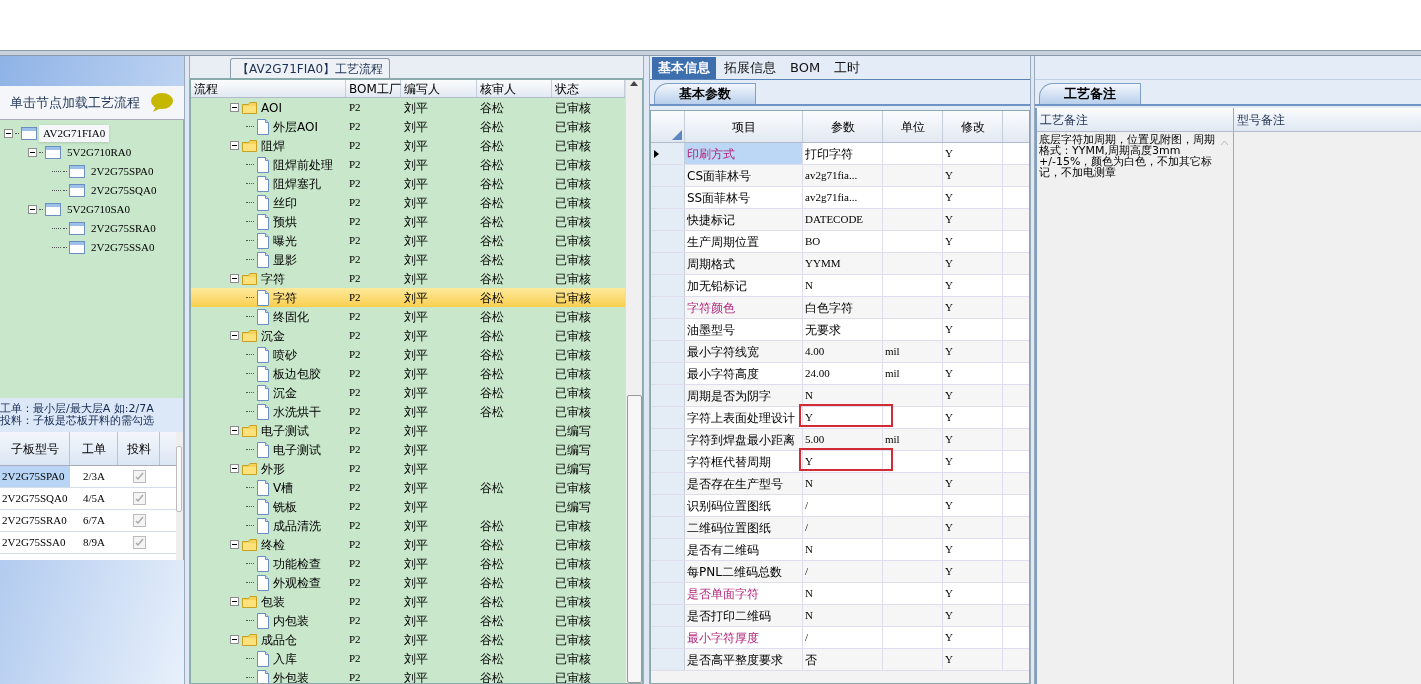  Describe the element at coordinates (744, 659) in the screenshot. I see `table-cell: 是否高平整度要求` at that location.